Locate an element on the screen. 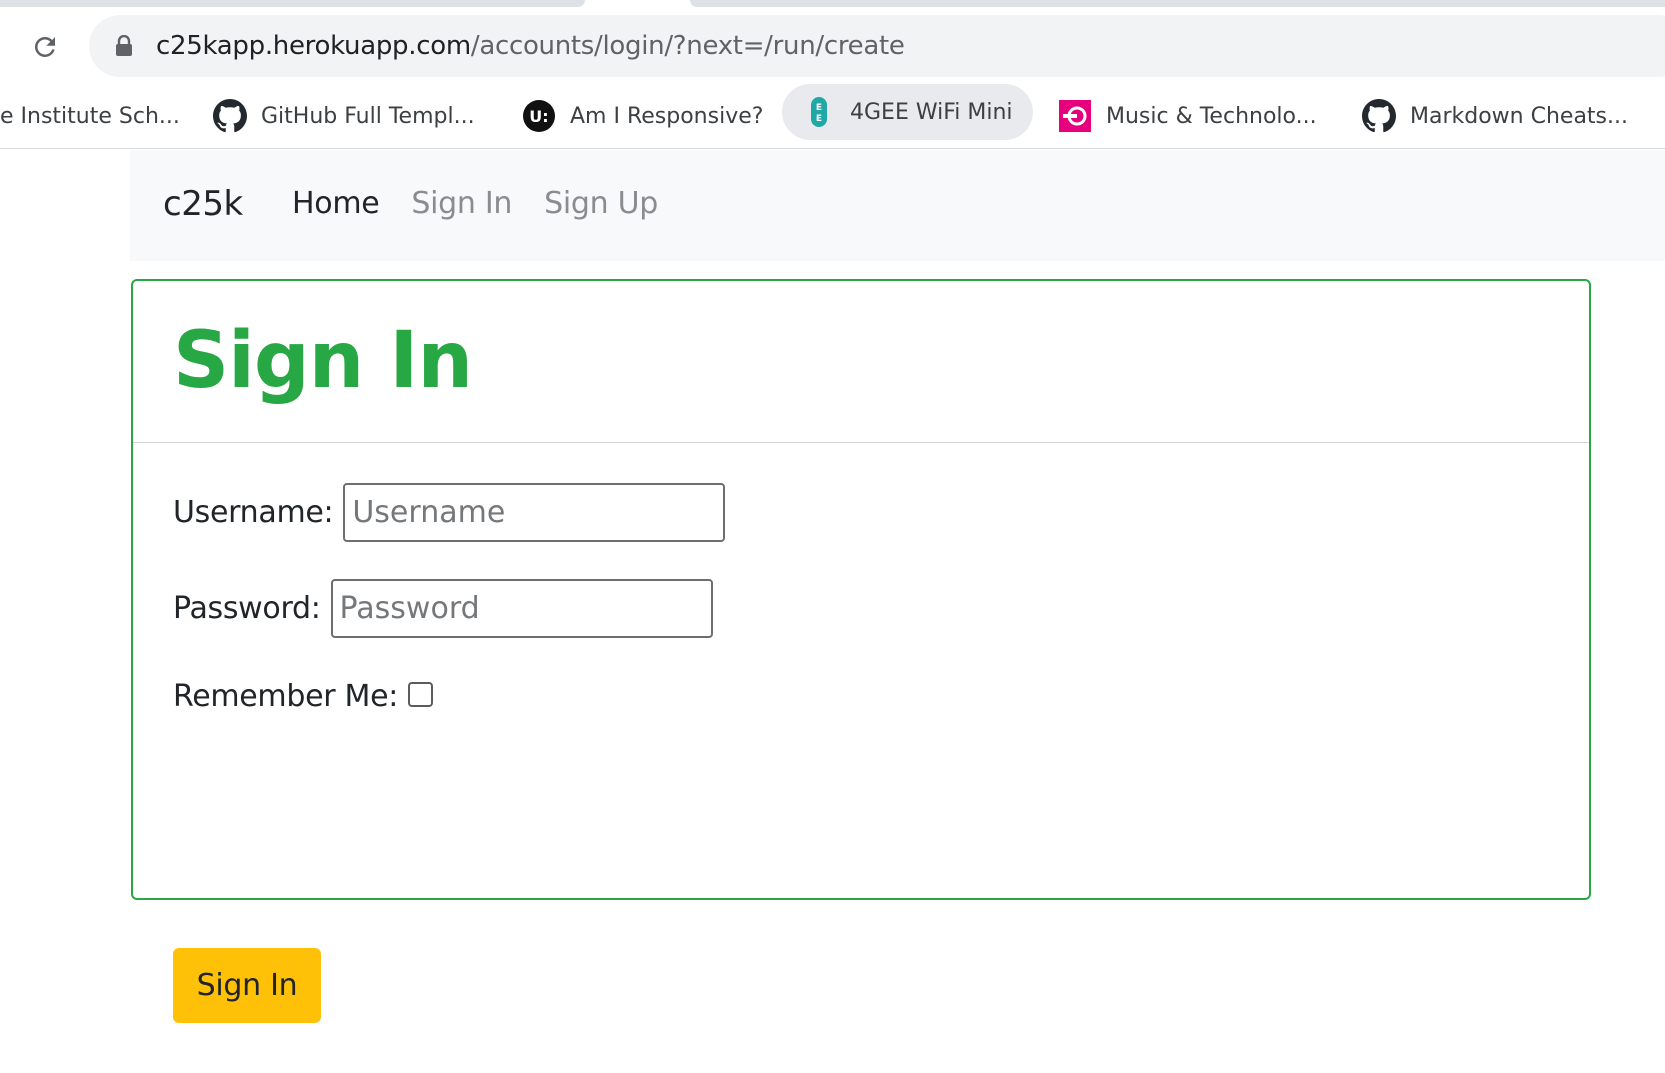  password-label: Password: is located at coordinates (247, 608).